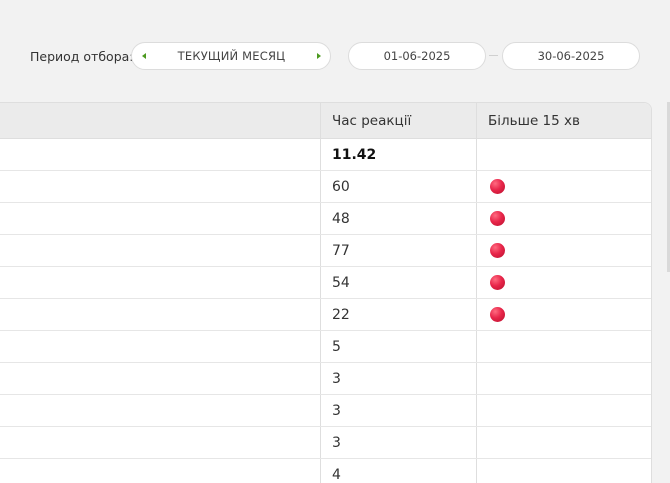  I want to click on table-row: 5, so click(325, 347).